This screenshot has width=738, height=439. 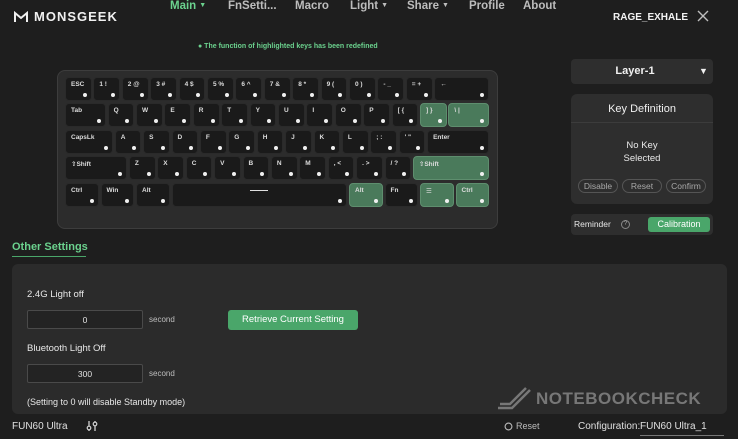 What do you see at coordinates (188, 6) in the screenshot?
I see `nav-main: Main ▼` at bounding box center [188, 6].